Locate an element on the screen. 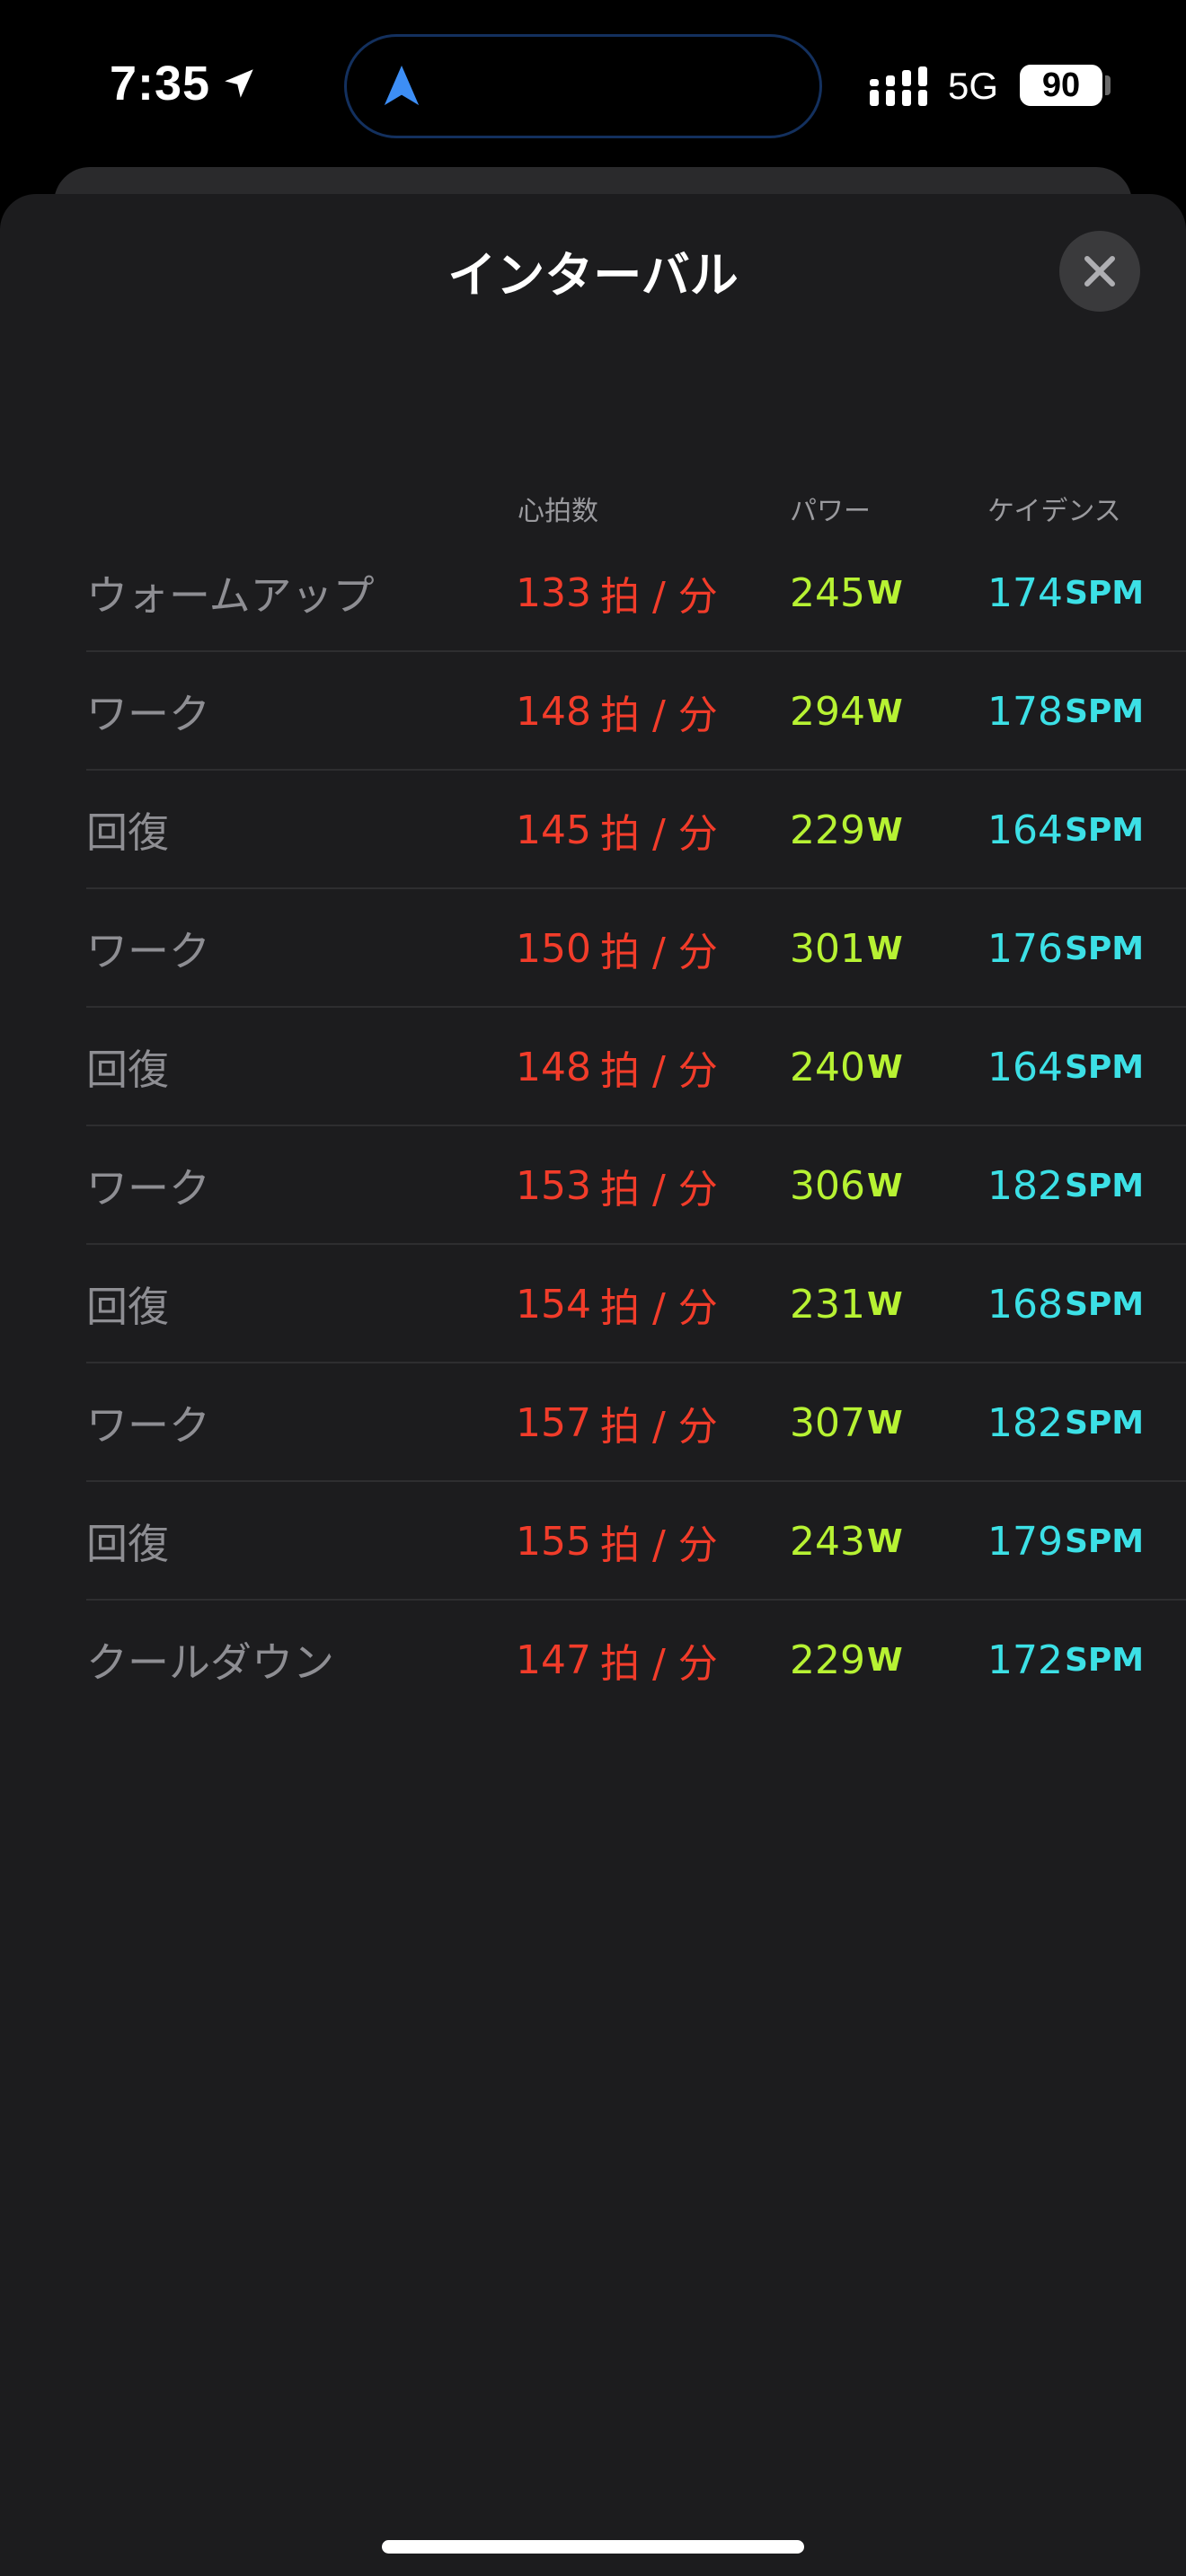  power-value: 294 W is located at coordinates (846, 711).